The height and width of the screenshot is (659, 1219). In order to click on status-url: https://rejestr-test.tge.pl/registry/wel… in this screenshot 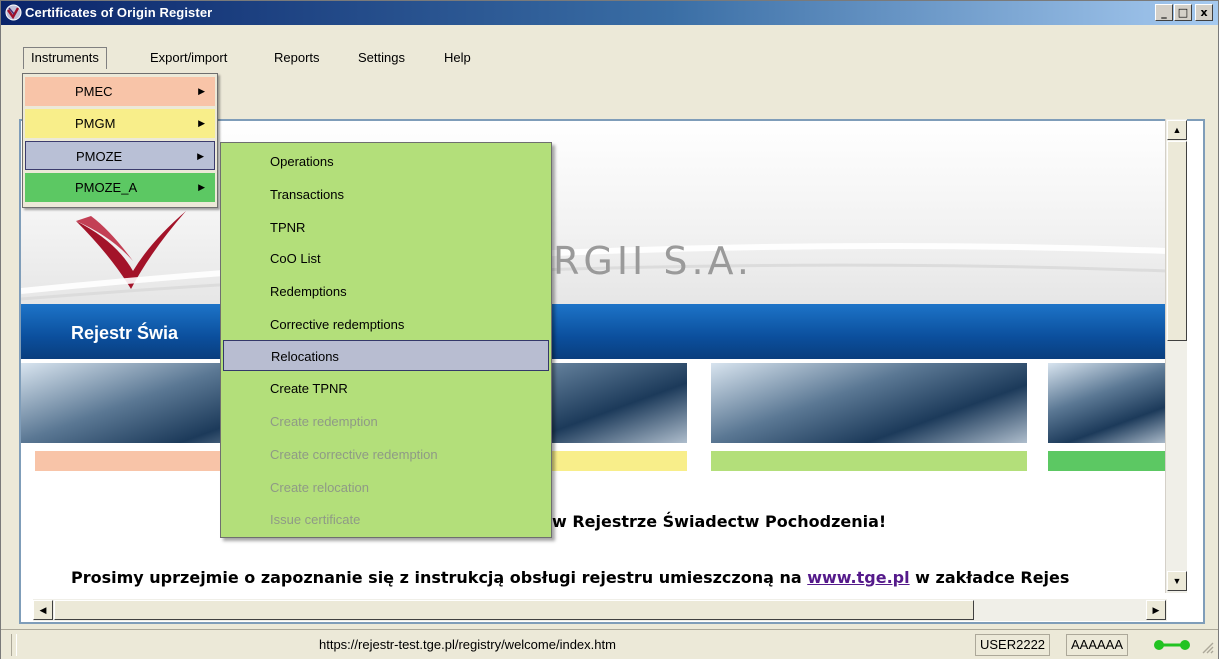, I will do `click(467, 644)`.